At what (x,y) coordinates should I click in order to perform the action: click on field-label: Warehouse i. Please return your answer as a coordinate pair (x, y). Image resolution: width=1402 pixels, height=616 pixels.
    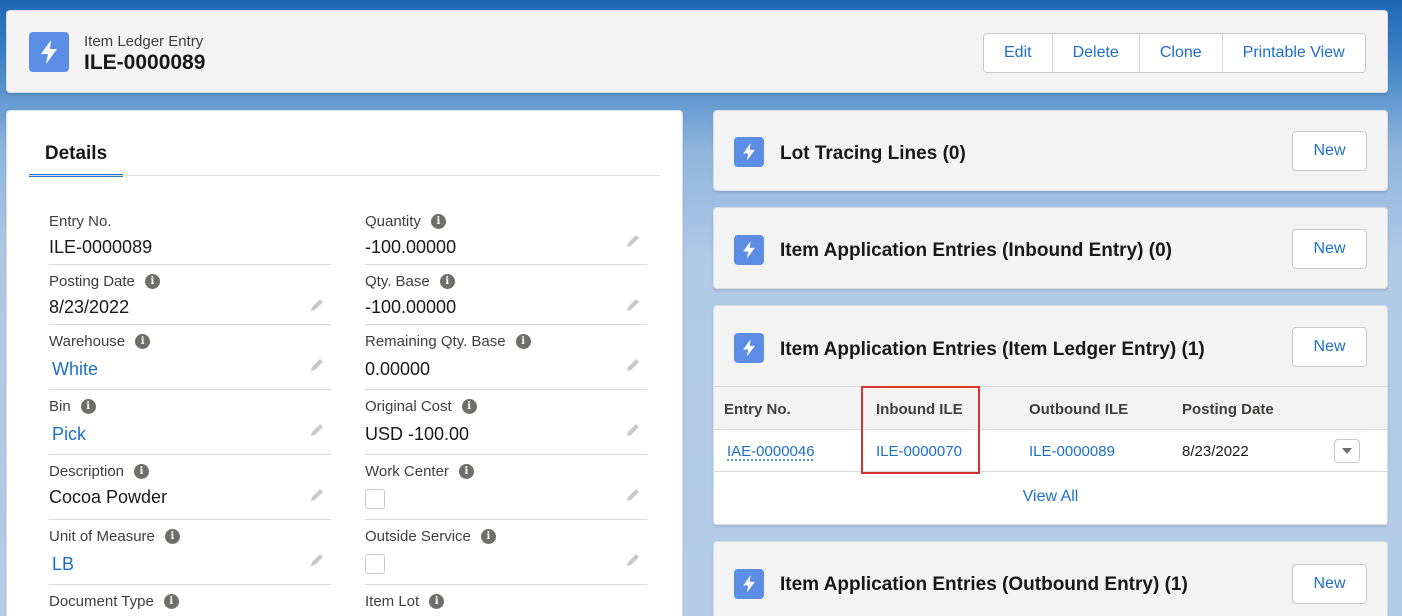
    Looking at the image, I should click on (100, 341).